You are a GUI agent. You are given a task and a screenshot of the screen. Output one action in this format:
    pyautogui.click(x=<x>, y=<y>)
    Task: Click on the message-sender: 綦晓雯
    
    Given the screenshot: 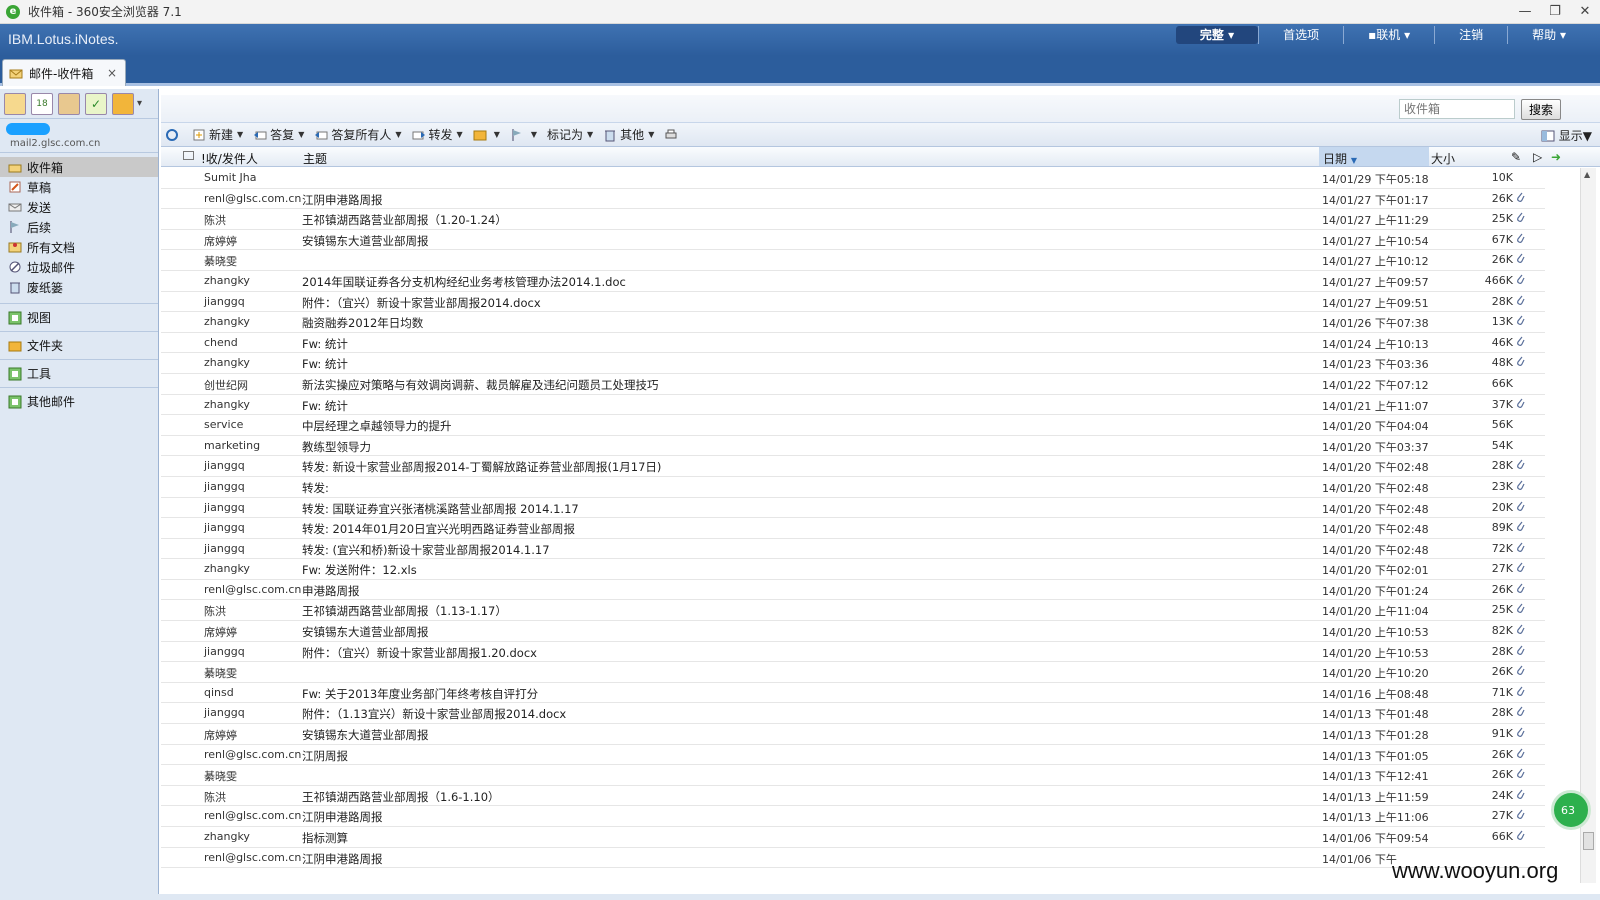 What is the action you would take?
    pyautogui.click(x=220, y=777)
    